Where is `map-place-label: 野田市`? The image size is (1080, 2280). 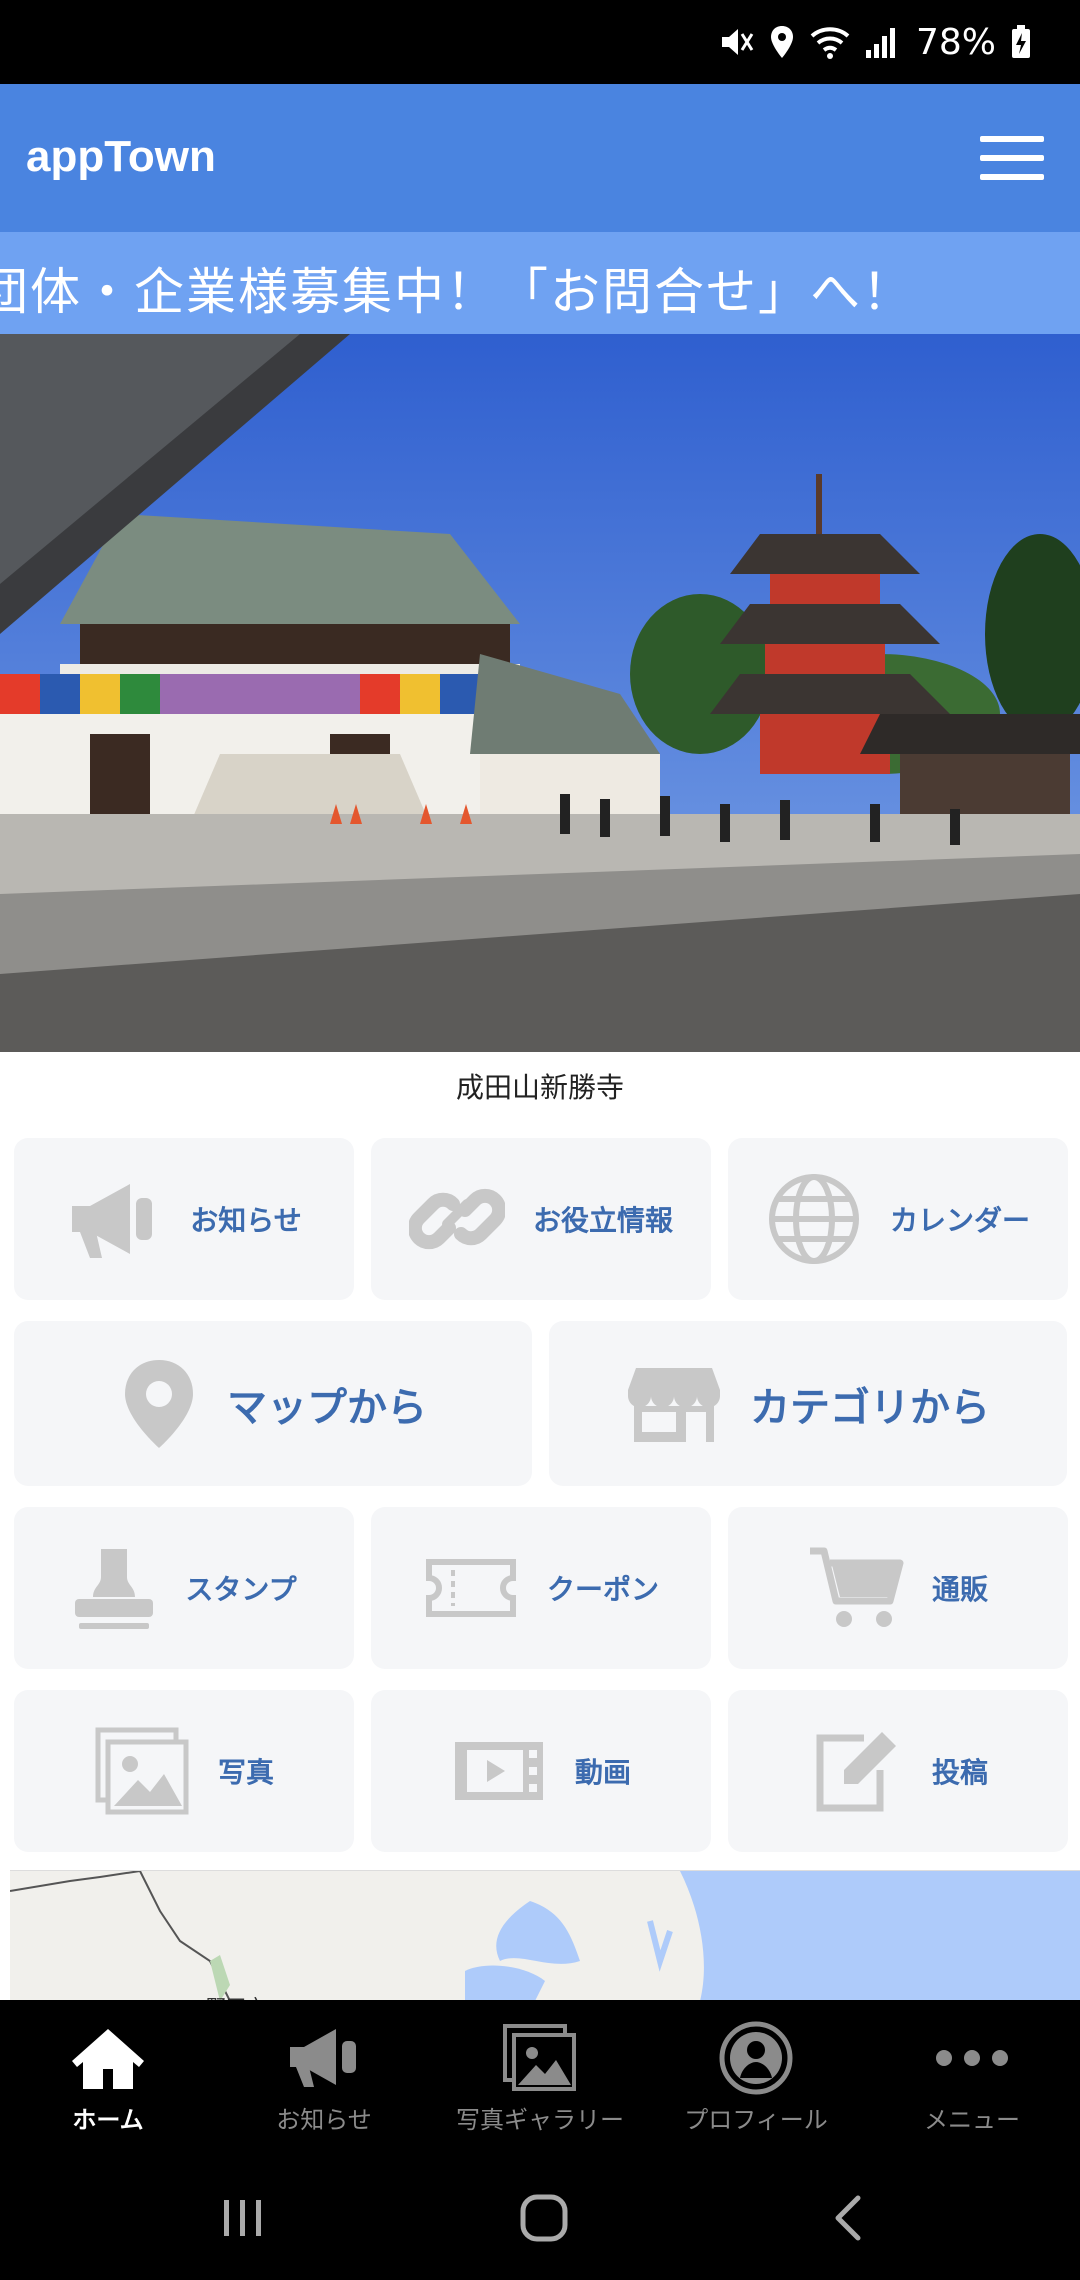
map-place-label: 野田市 is located at coordinates (236, 1995).